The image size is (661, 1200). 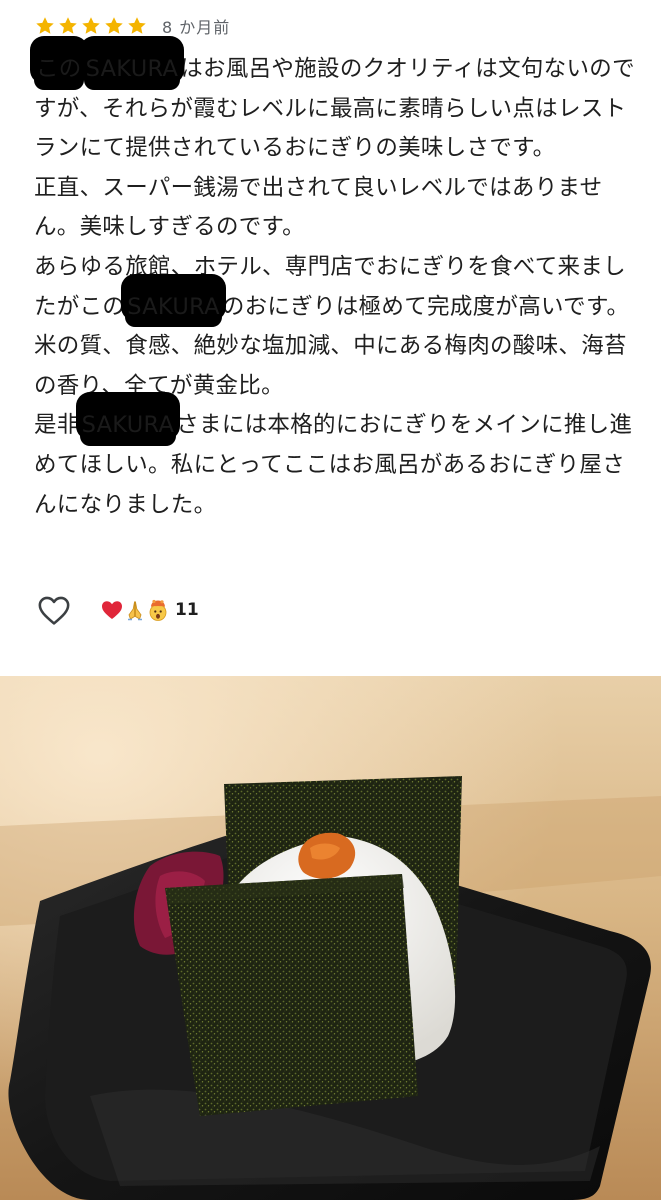 What do you see at coordinates (112, 610) in the screenshot?
I see `red-heart-icon` at bounding box center [112, 610].